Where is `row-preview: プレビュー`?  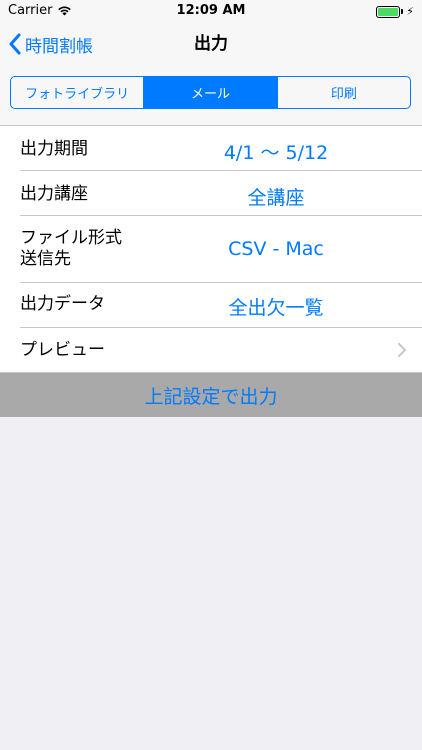
row-preview: プレビュー is located at coordinates (211, 350).